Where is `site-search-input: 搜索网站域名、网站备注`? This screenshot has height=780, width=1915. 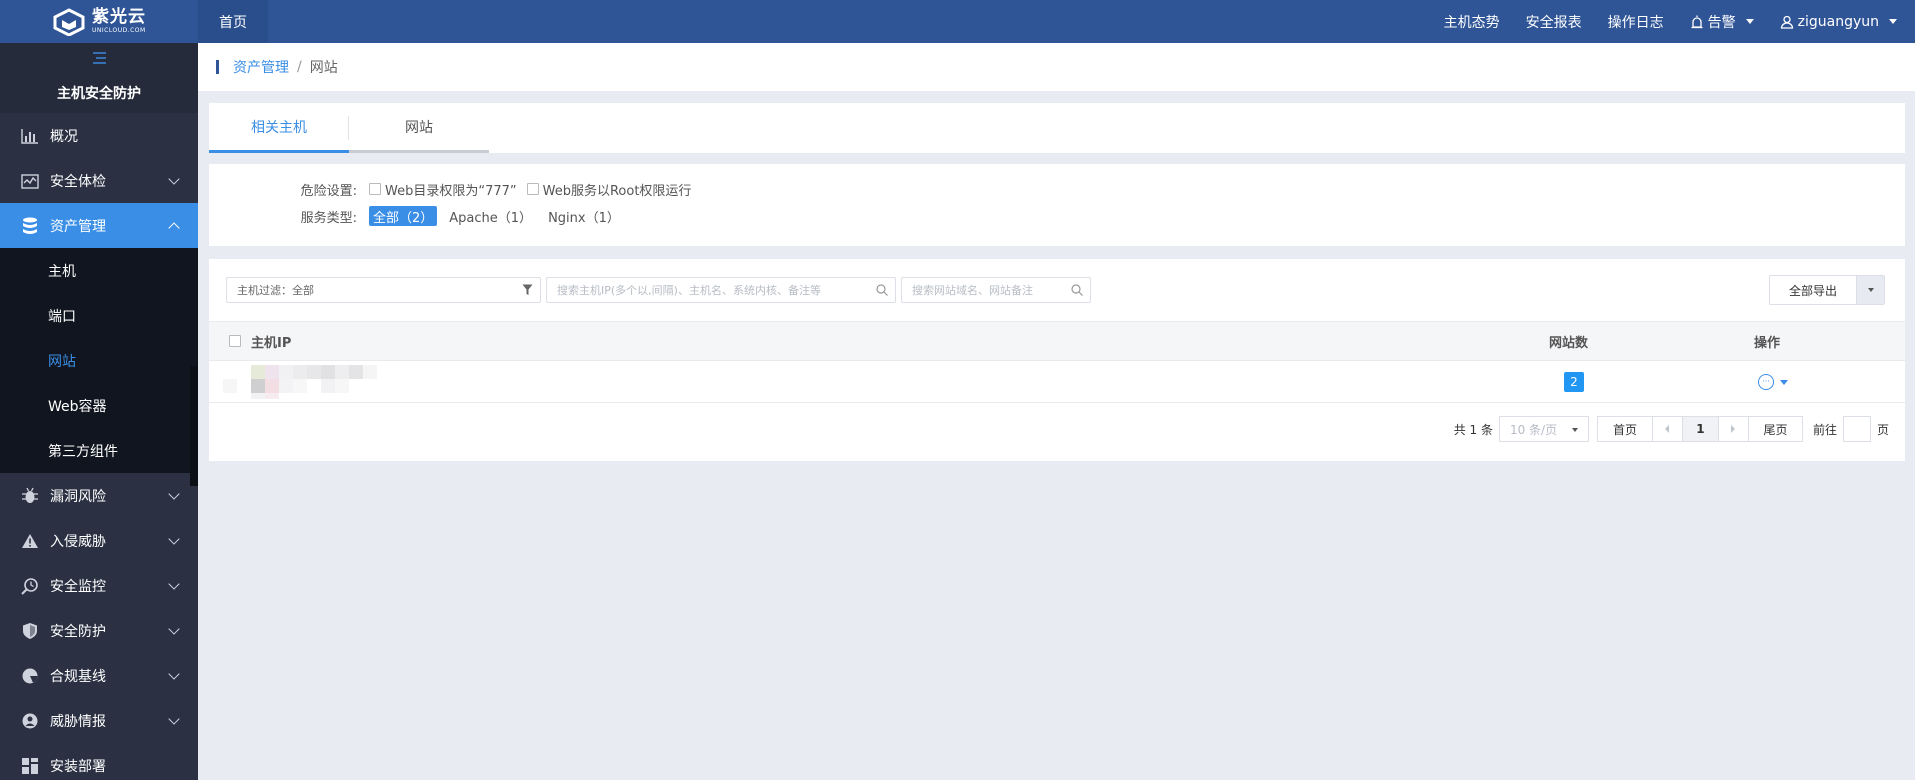
site-search-input: 搜索网站域名、网站备注 is located at coordinates (996, 290).